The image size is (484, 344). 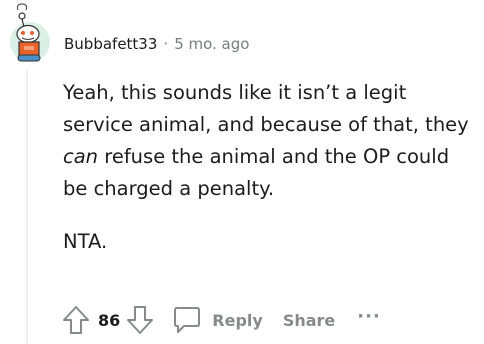 I want to click on vote-count: 86, so click(x=109, y=320).